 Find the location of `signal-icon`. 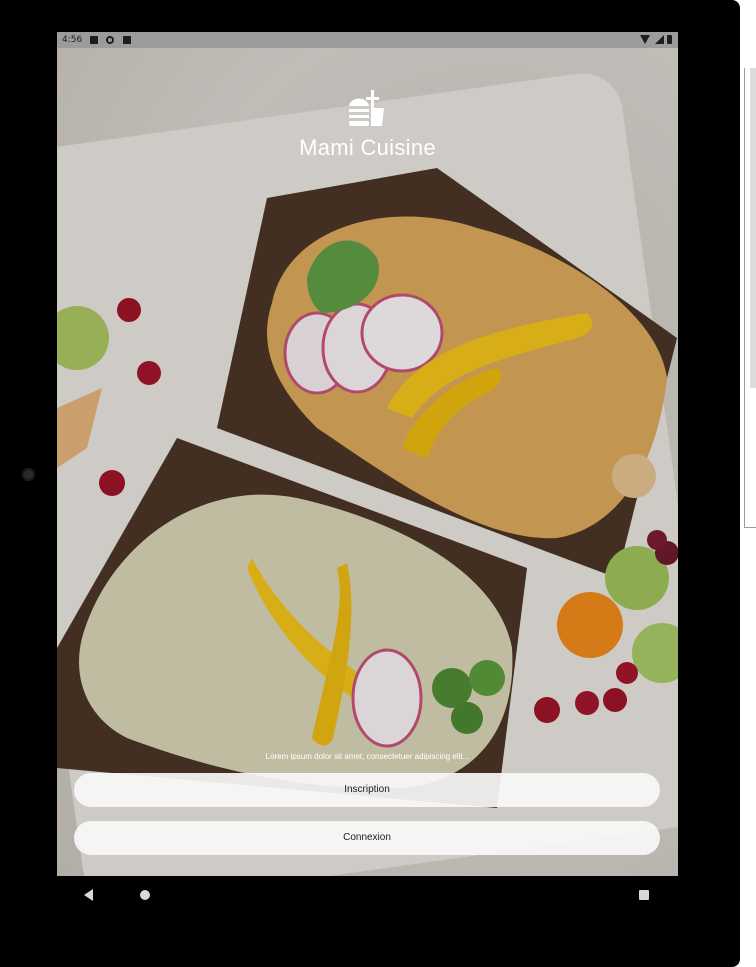

signal-icon is located at coordinates (659, 39).